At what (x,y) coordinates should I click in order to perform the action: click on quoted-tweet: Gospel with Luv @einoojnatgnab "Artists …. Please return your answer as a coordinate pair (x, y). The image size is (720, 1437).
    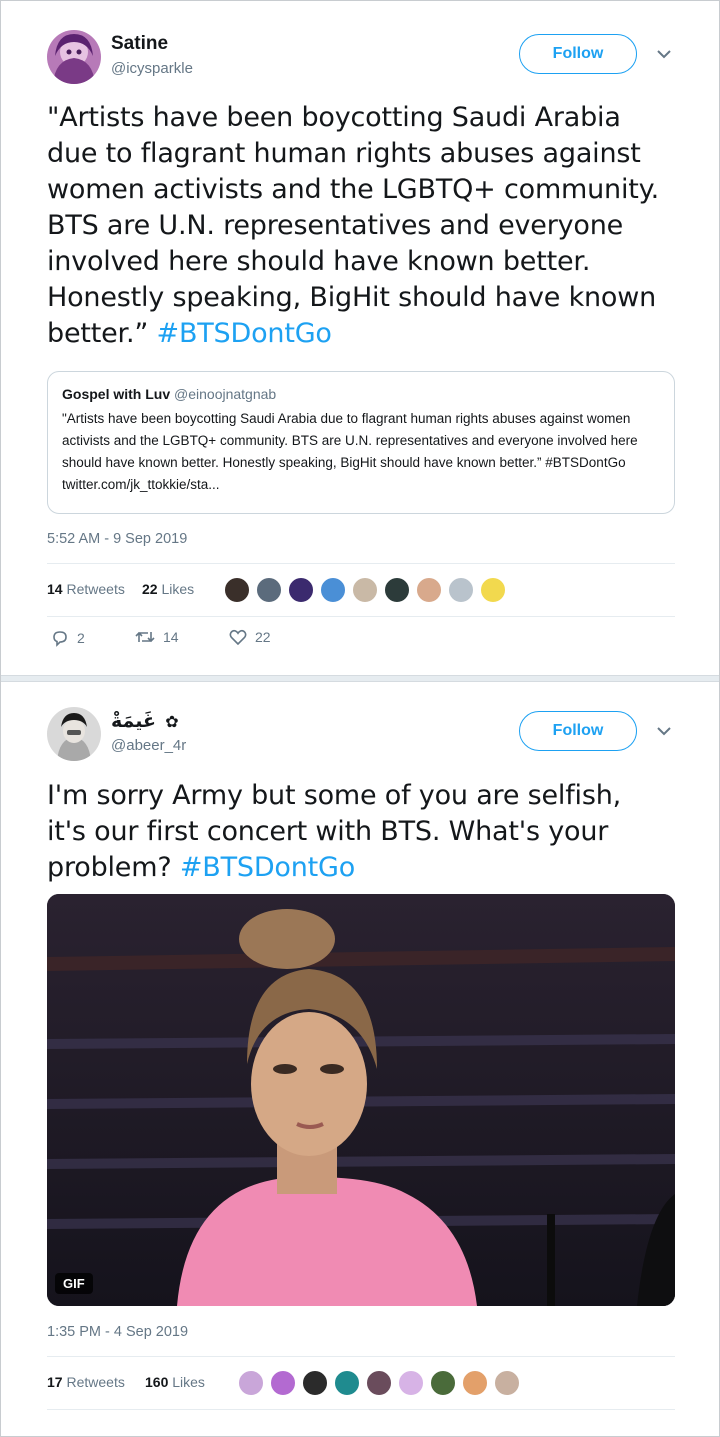
    Looking at the image, I should click on (361, 442).